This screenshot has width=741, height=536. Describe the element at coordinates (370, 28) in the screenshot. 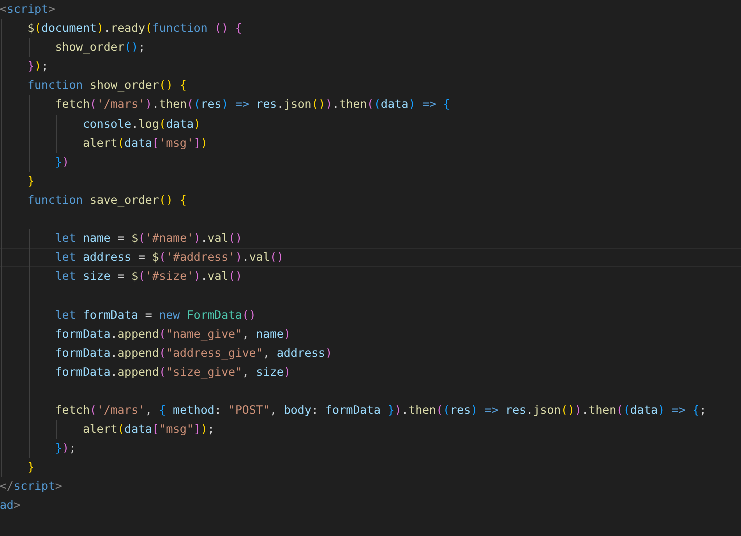

I see `code-line: $(document).ready(function () {` at that location.